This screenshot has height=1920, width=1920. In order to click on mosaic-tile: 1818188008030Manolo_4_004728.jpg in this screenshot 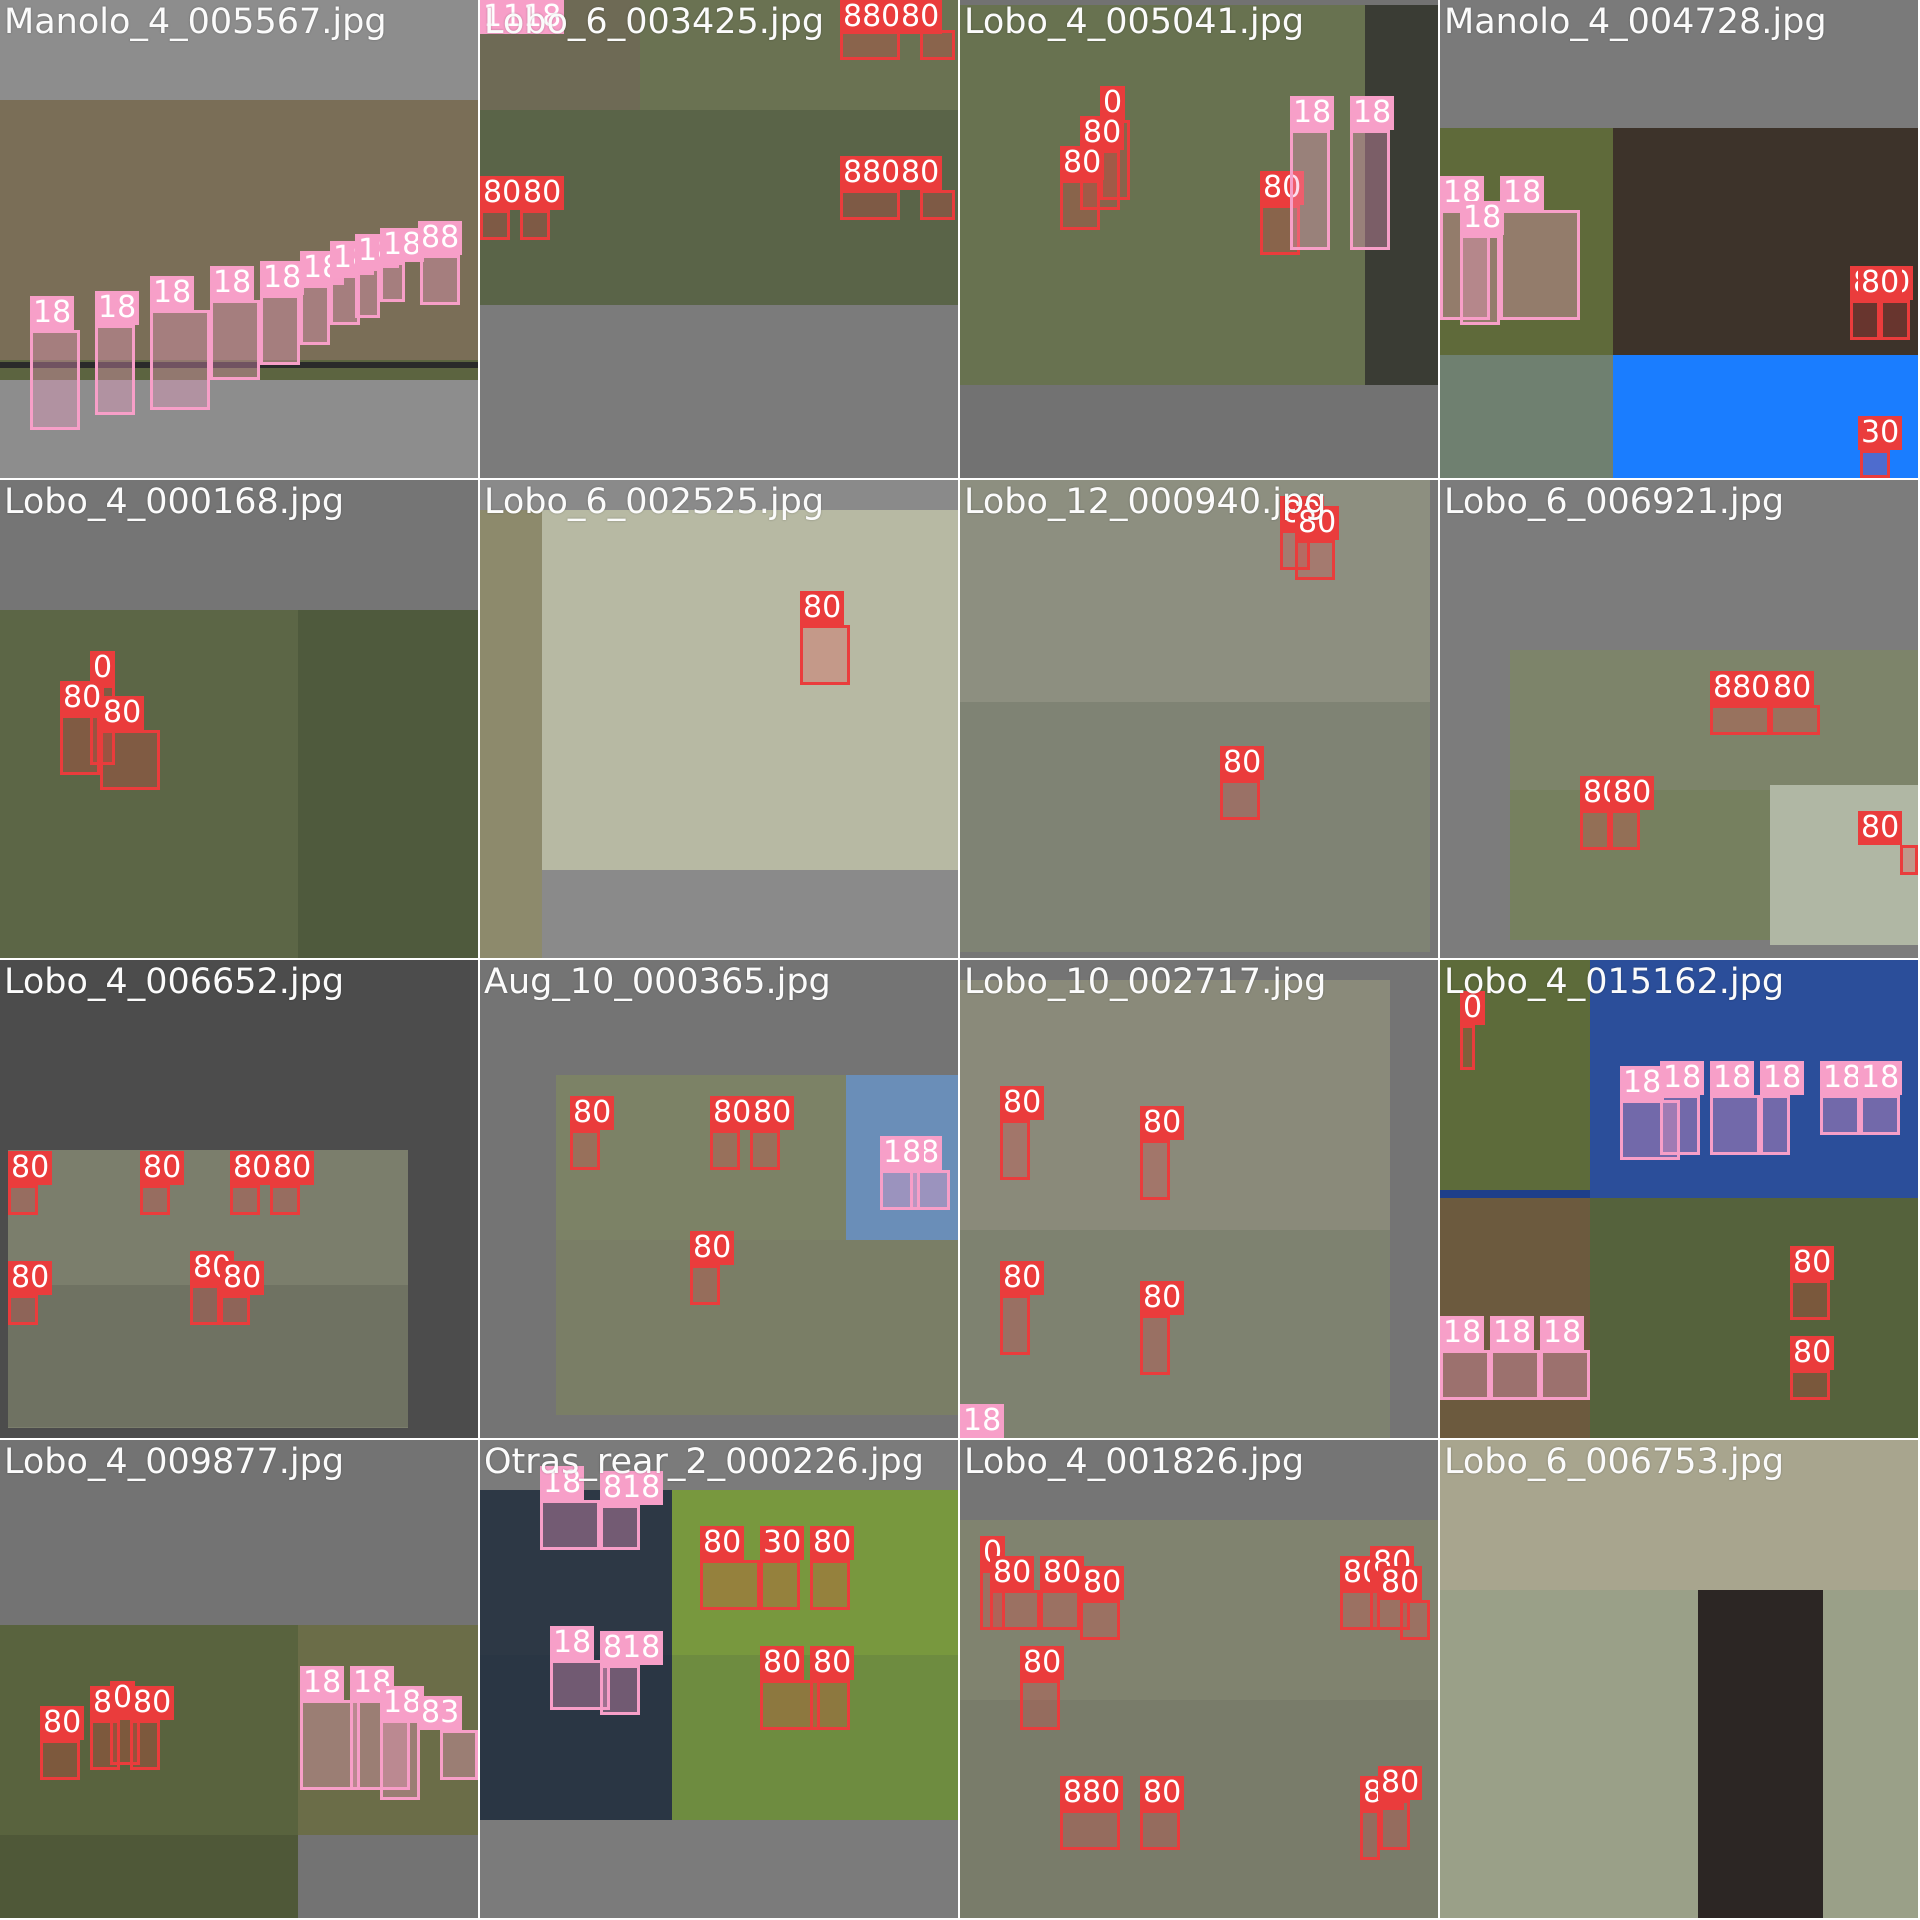, I will do `click(1679, 239)`.